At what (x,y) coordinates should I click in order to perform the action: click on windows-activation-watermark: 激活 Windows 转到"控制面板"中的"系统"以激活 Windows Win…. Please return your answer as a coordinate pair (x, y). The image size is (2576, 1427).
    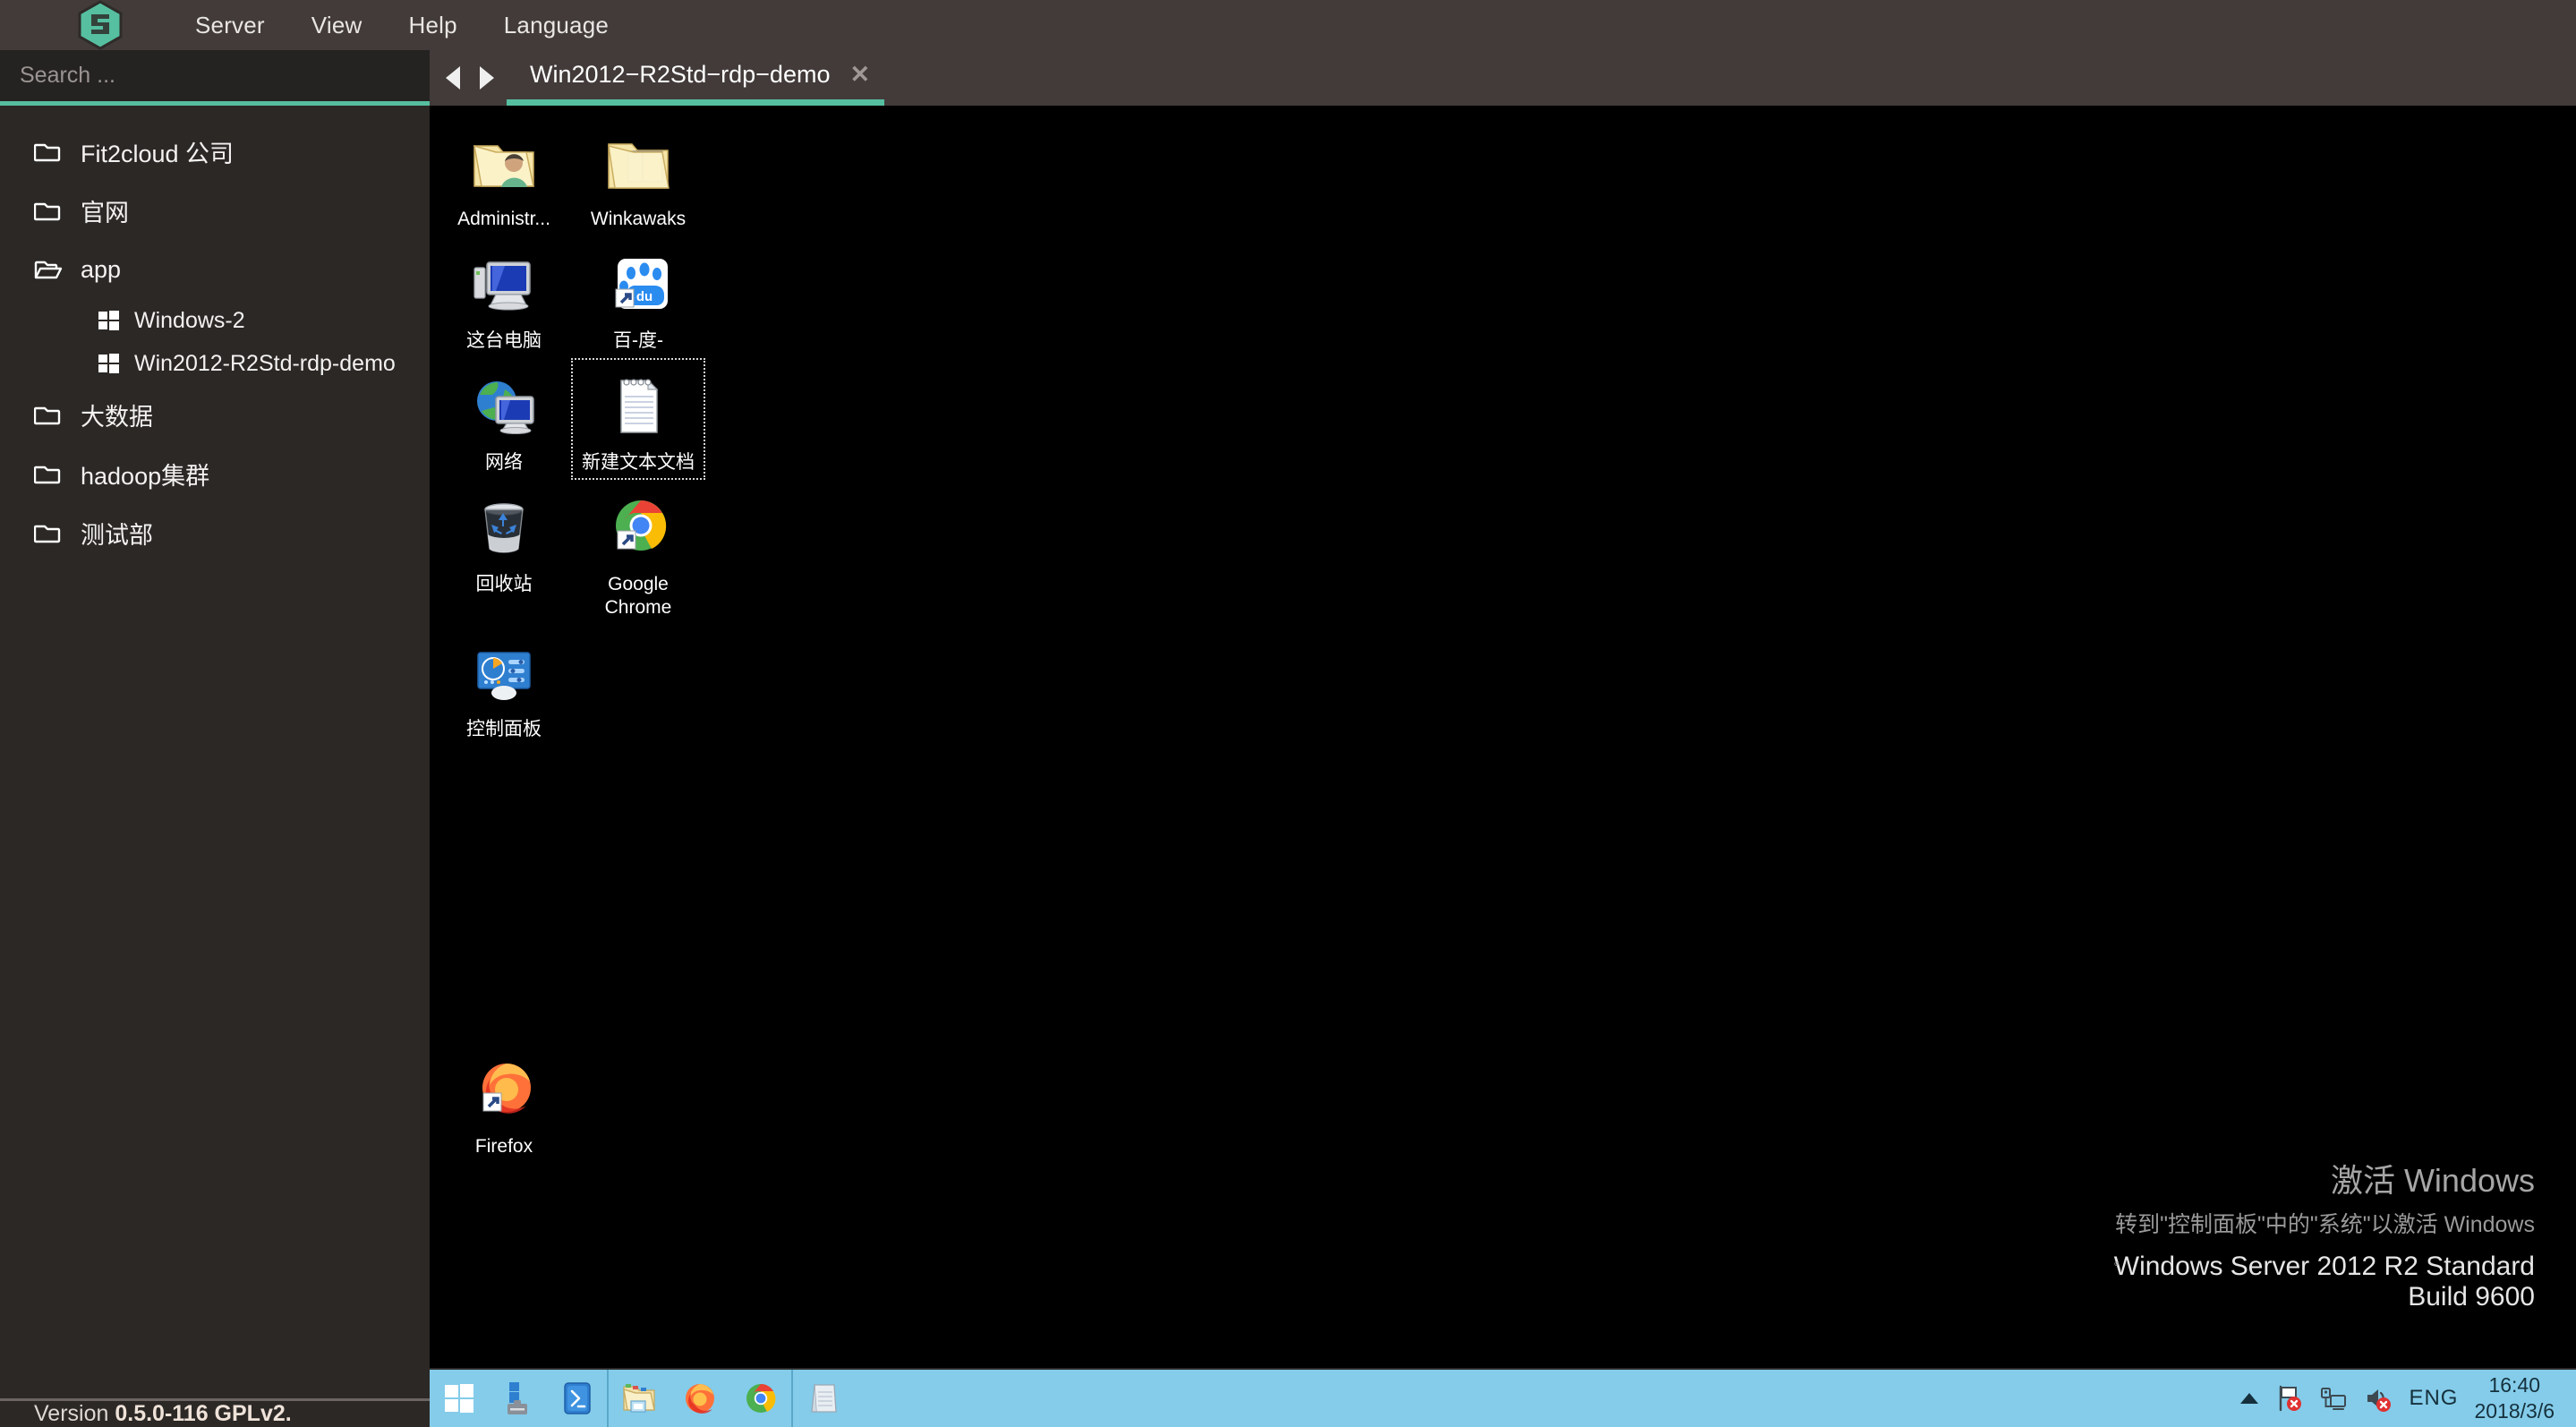
    Looking at the image, I should click on (2324, 1234).